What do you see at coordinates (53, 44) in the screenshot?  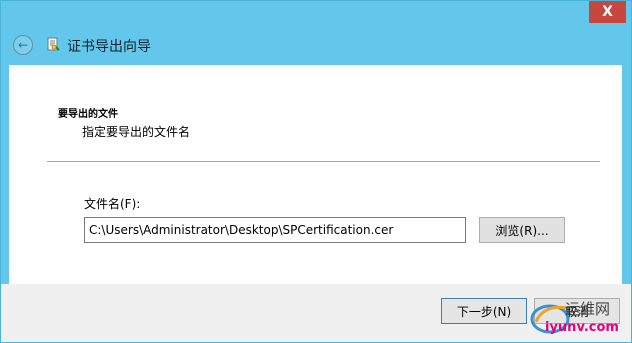 I see `certificate-wizard-icon` at bounding box center [53, 44].